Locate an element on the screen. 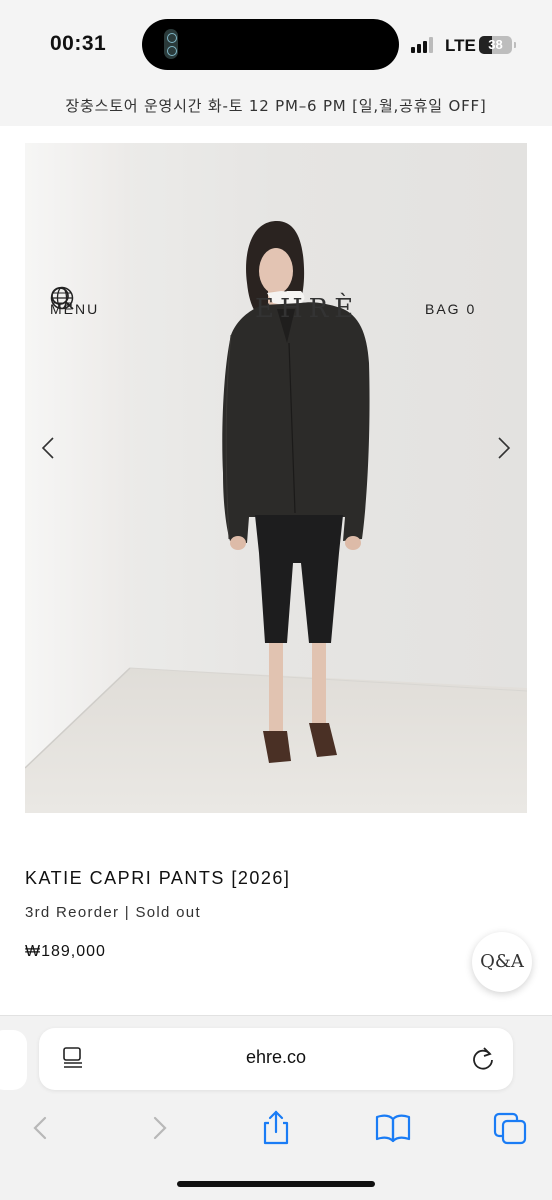 This screenshot has height=1200, width=552. product-subtitle: 3rd Reorder | Sold out is located at coordinates (113, 912).